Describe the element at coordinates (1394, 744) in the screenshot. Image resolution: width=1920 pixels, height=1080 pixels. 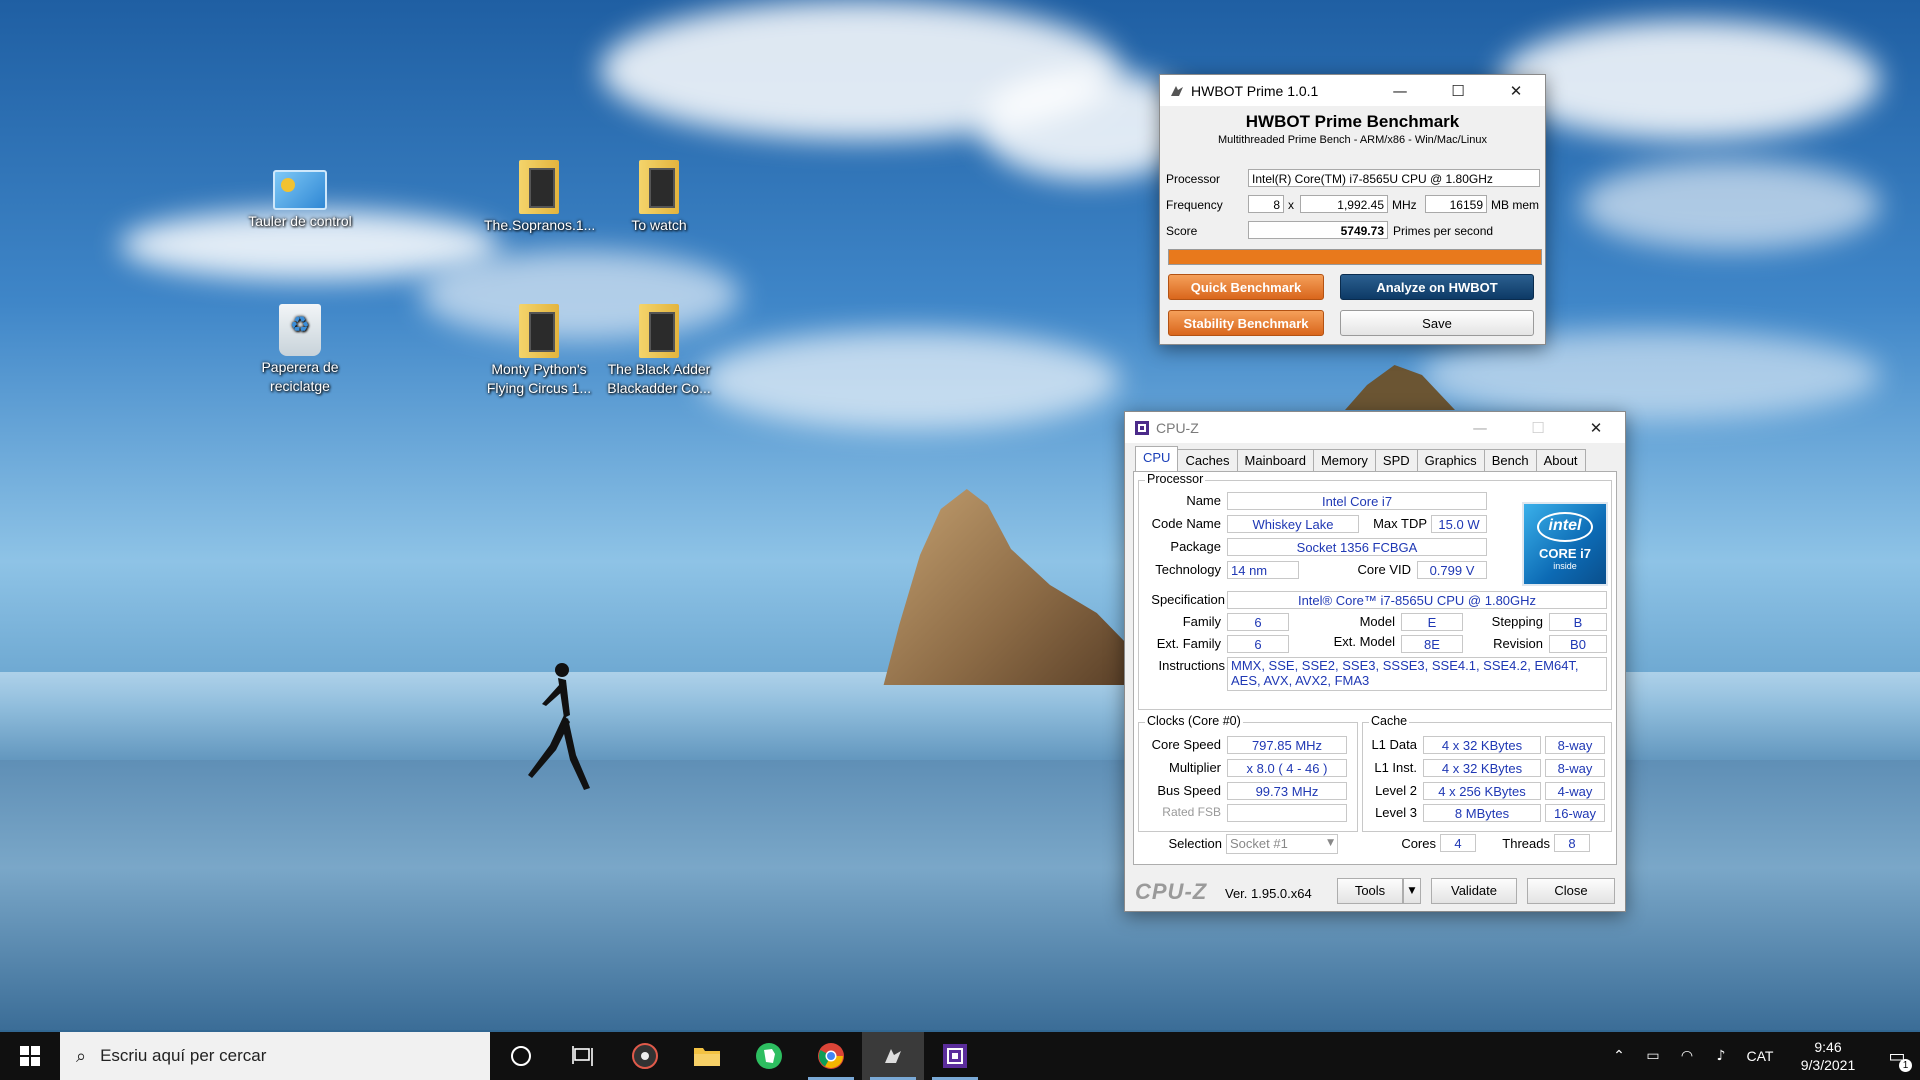
I see `l1-data-label: L1 Data` at that location.